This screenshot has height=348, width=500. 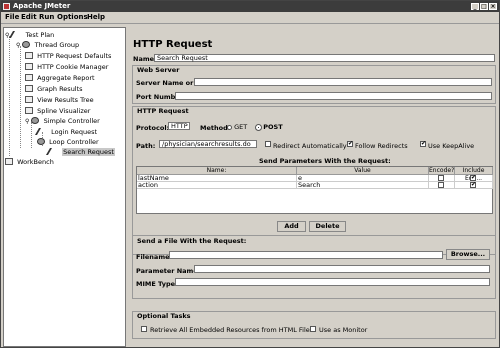 I want to click on title-bar: Apache JMeter _ □ ×, so click(x=250, y=6).